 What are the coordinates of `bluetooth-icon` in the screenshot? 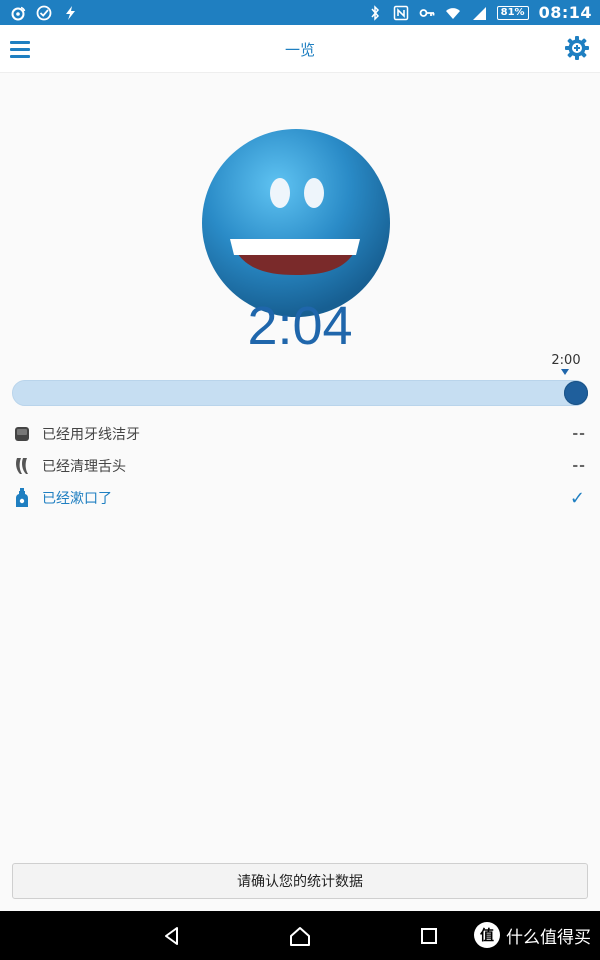 It's located at (375, 12).